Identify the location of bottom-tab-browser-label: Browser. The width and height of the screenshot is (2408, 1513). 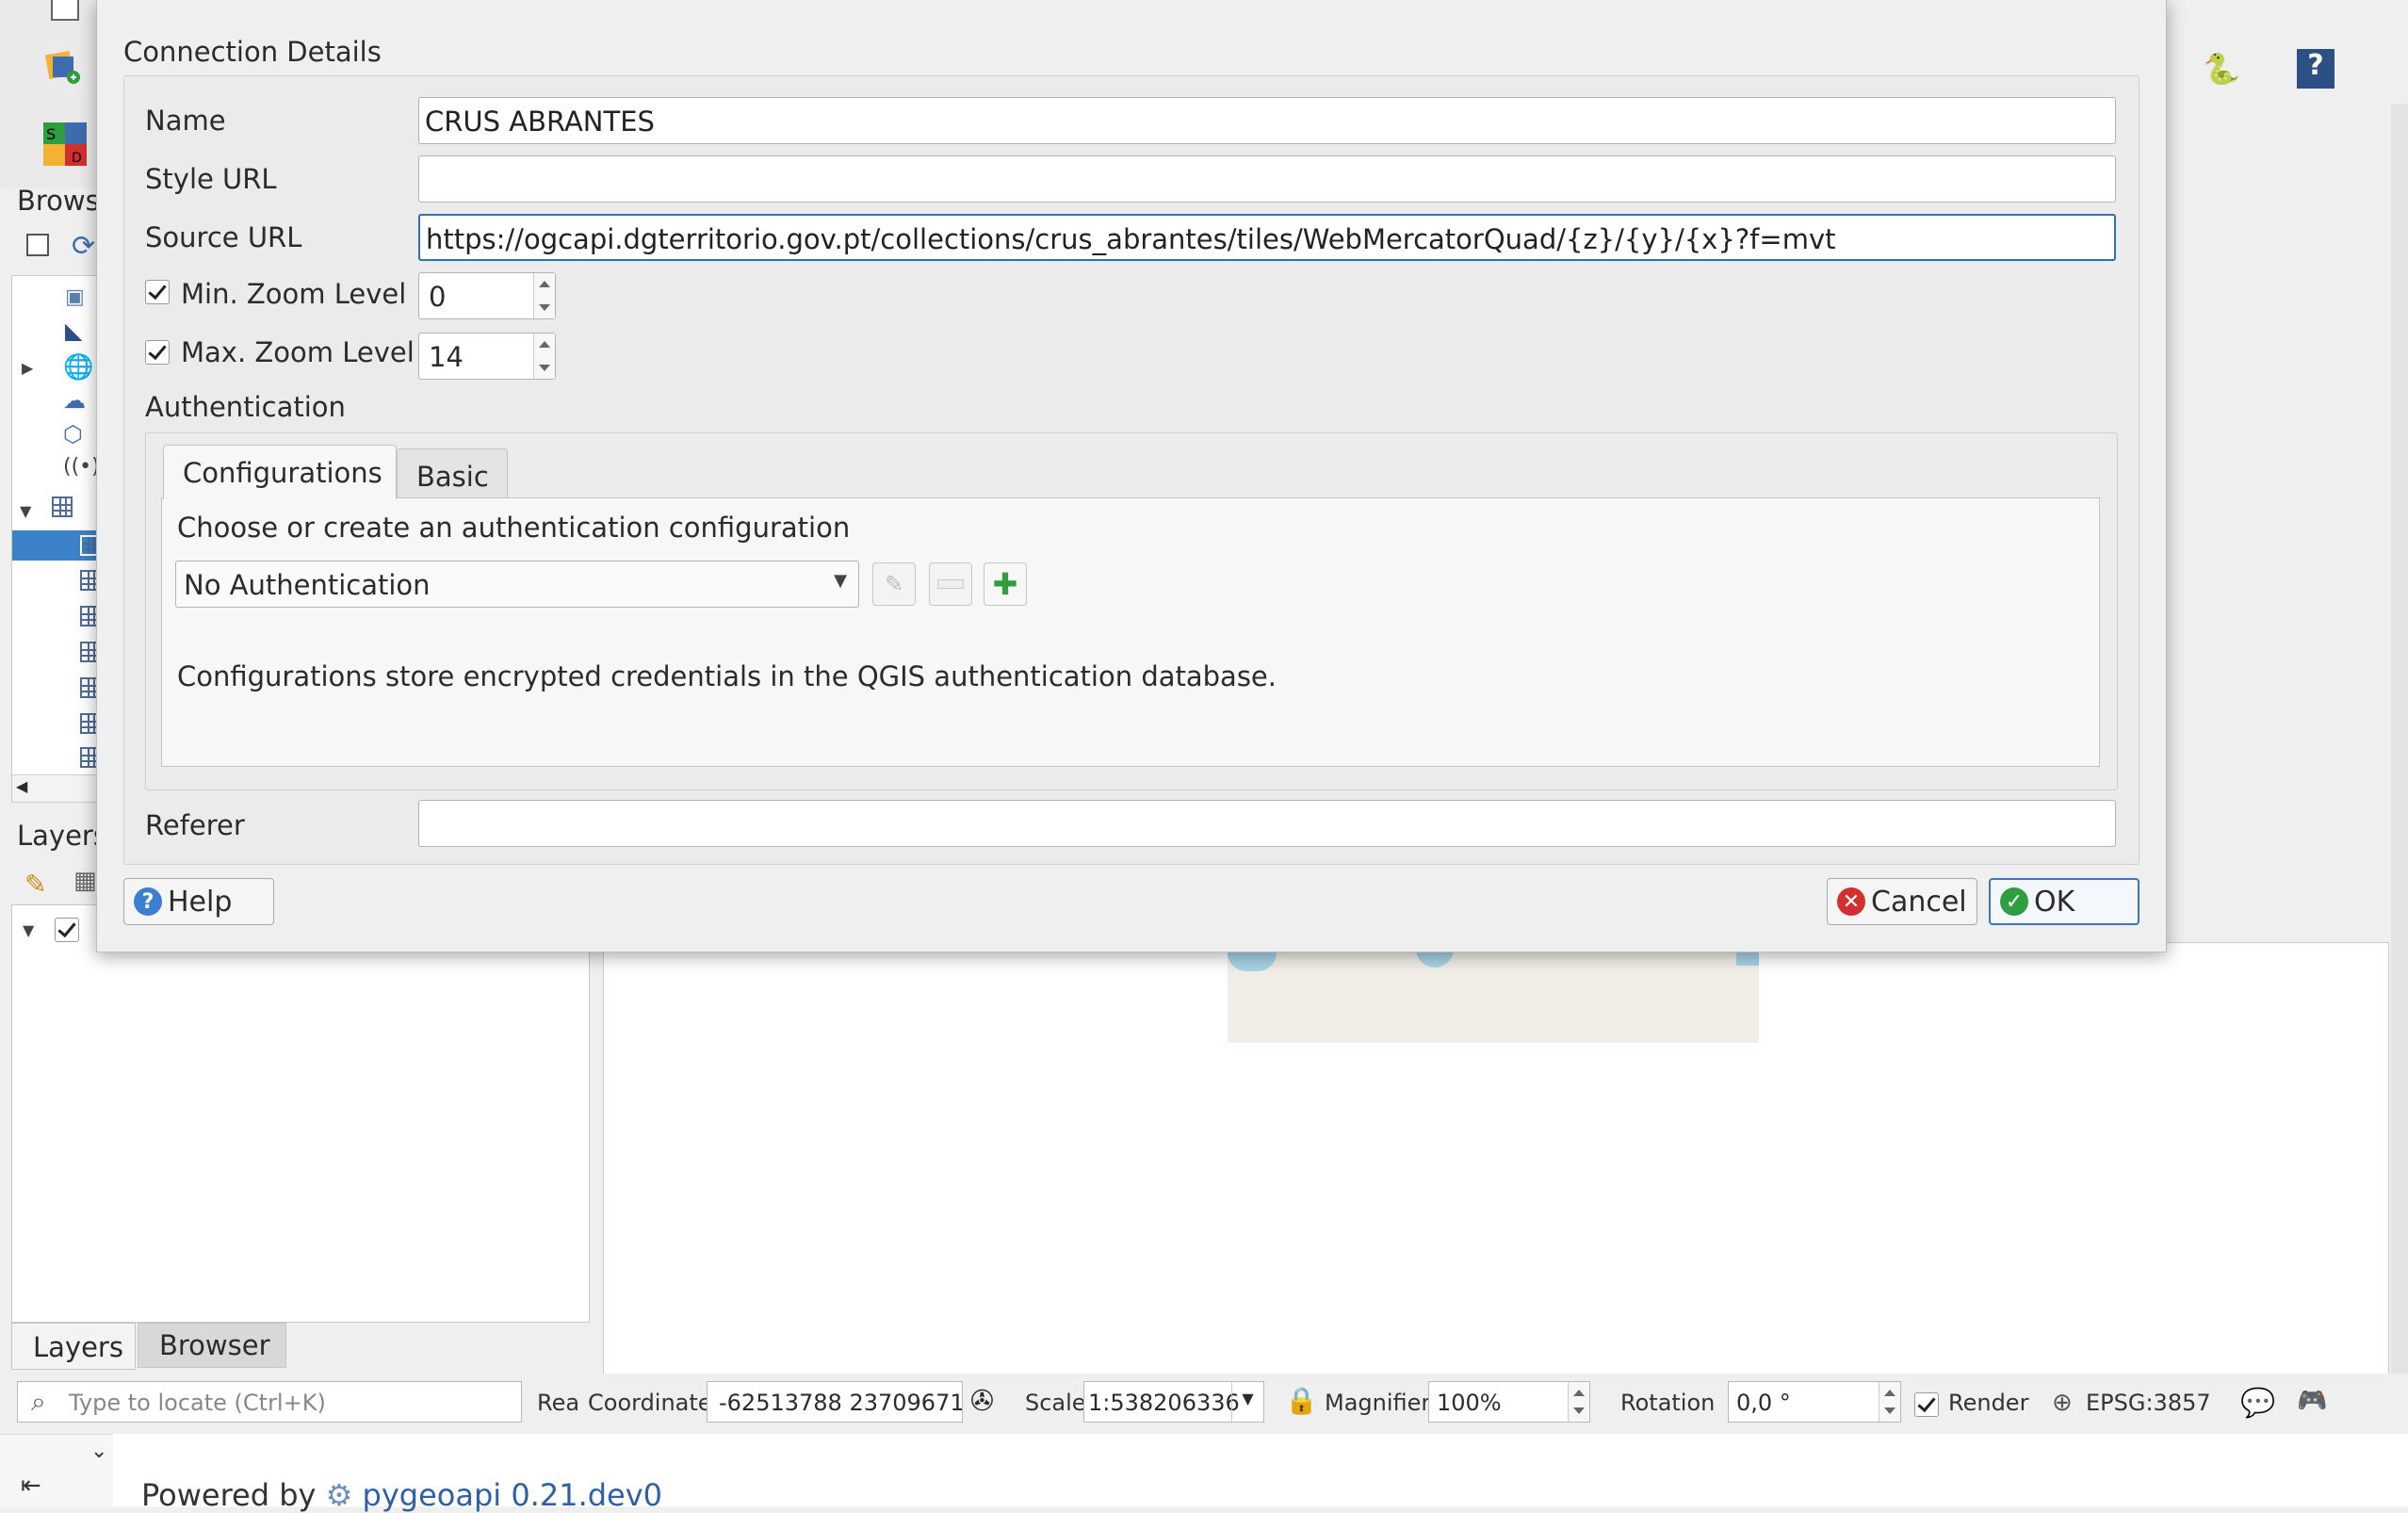
(215, 1345).